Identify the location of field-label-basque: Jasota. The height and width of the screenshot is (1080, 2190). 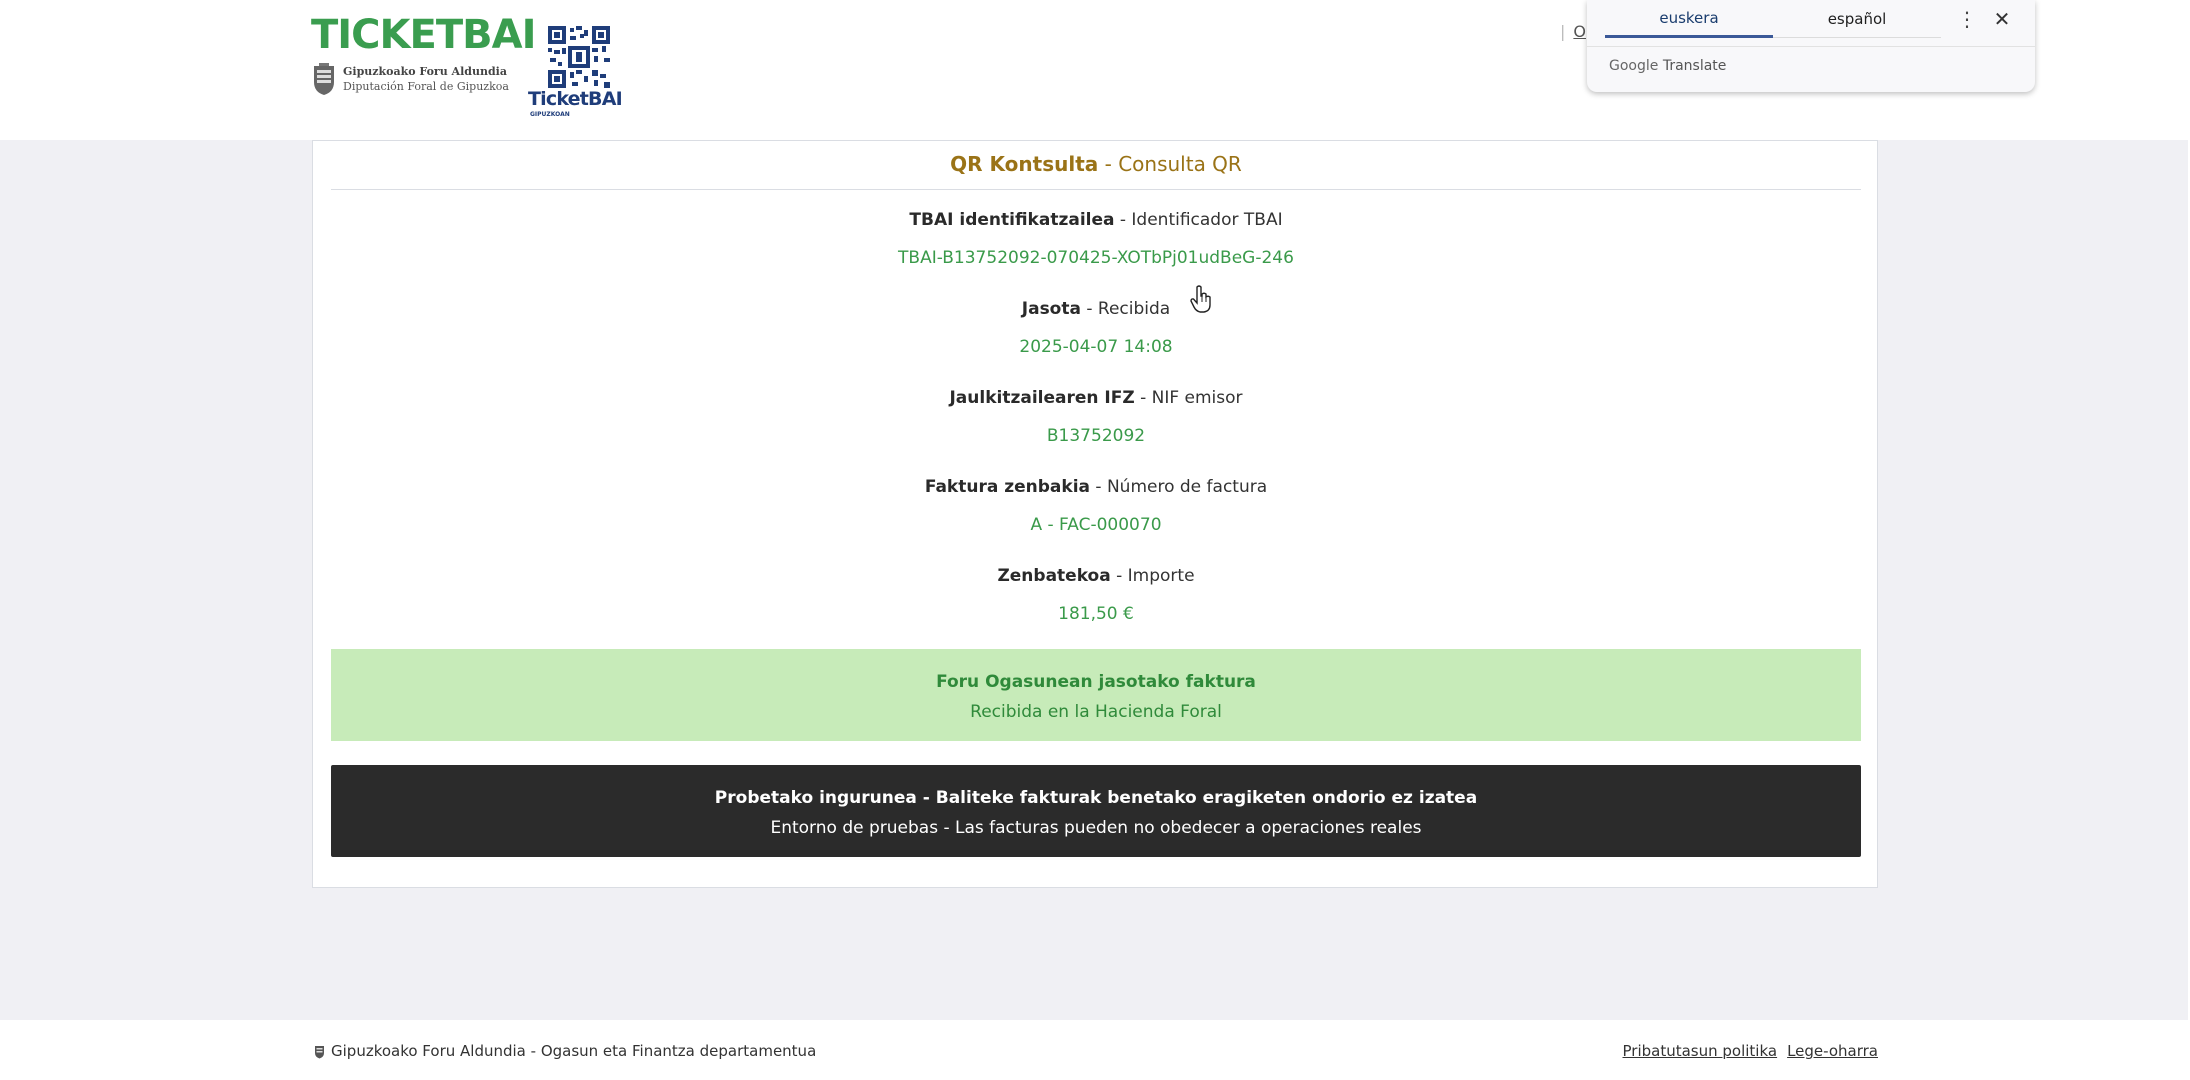
(1051, 309).